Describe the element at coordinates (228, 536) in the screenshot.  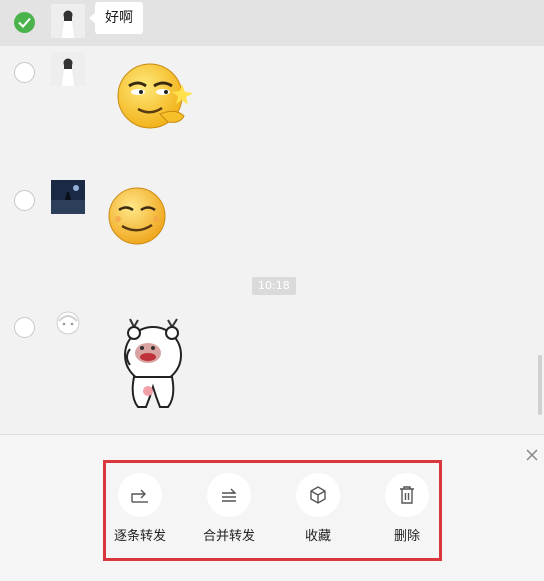
I see `action-label: 合并转发` at that location.